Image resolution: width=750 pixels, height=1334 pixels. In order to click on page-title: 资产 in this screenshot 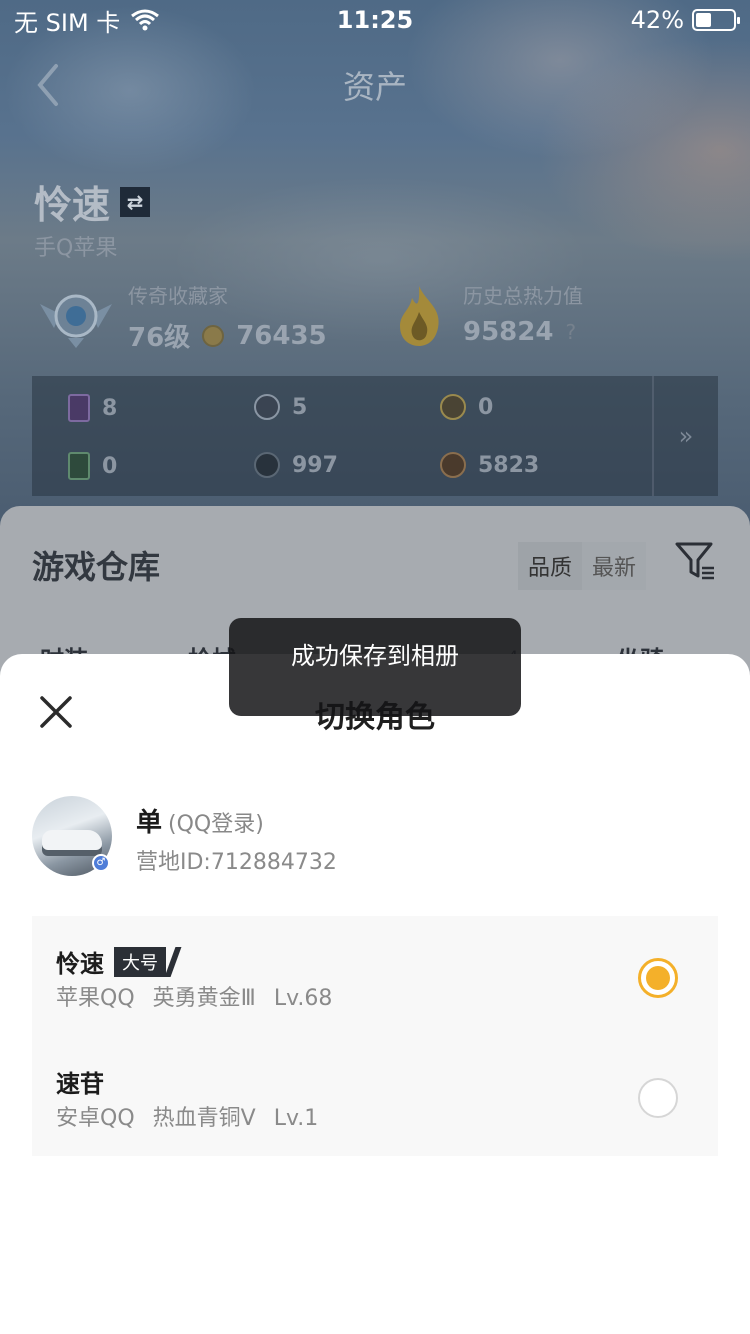, I will do `click(374, 87)`.